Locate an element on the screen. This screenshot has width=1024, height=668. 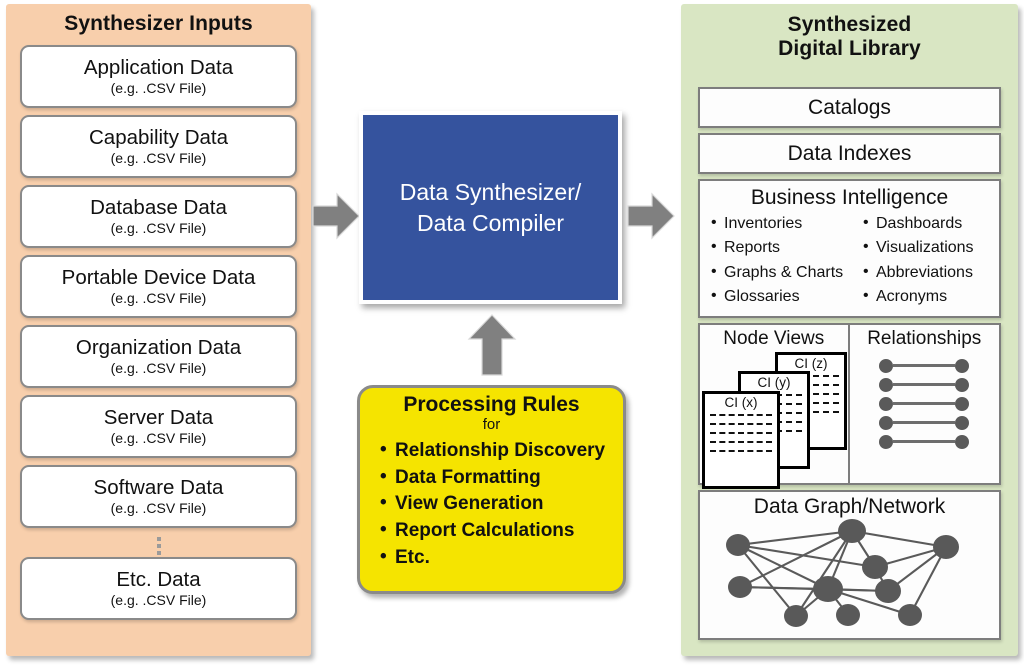
input-card-etc-data: Etc. Data (e.g. .CSV File) is located at coordinates (158, 588).